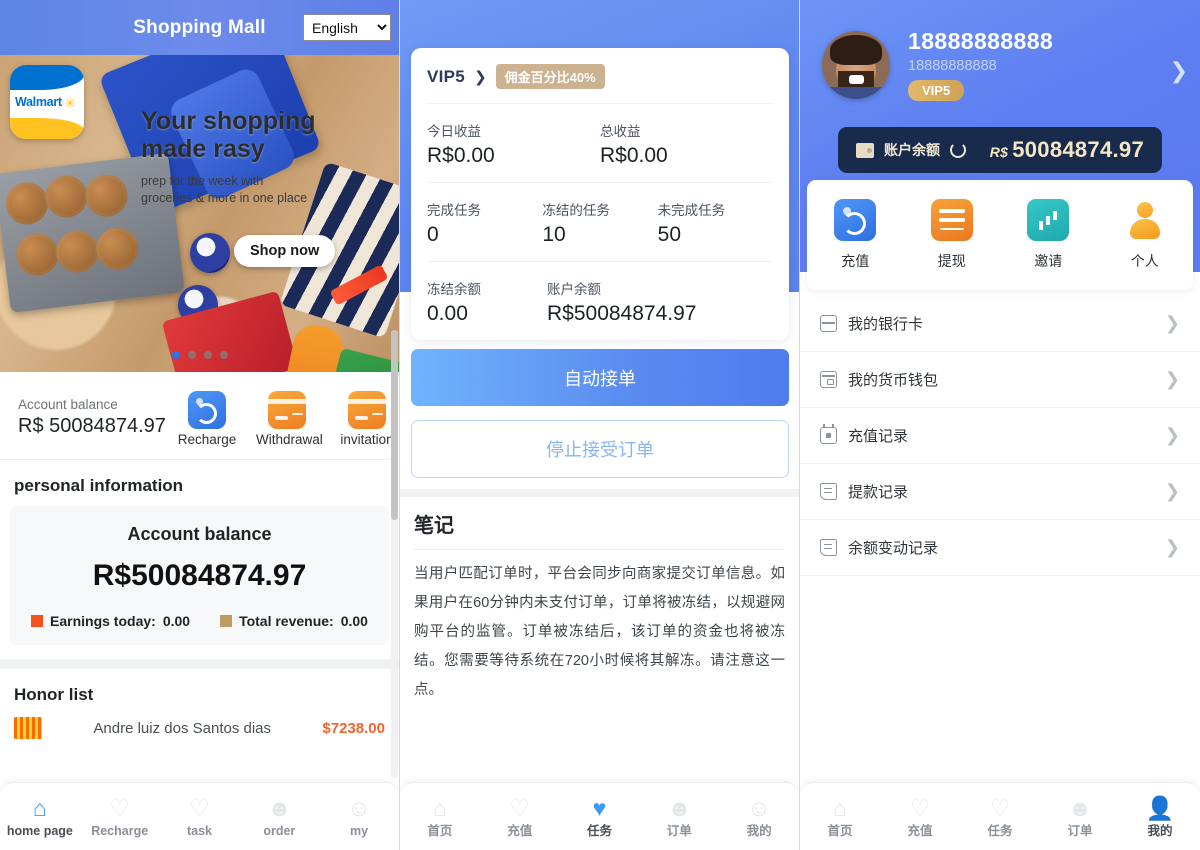  I want to click on bottom-tabbar: ⌂ 首页 ♡ 充值 ♡ 任务 ☻ 订单 👤 我的, so click(1000, 816).